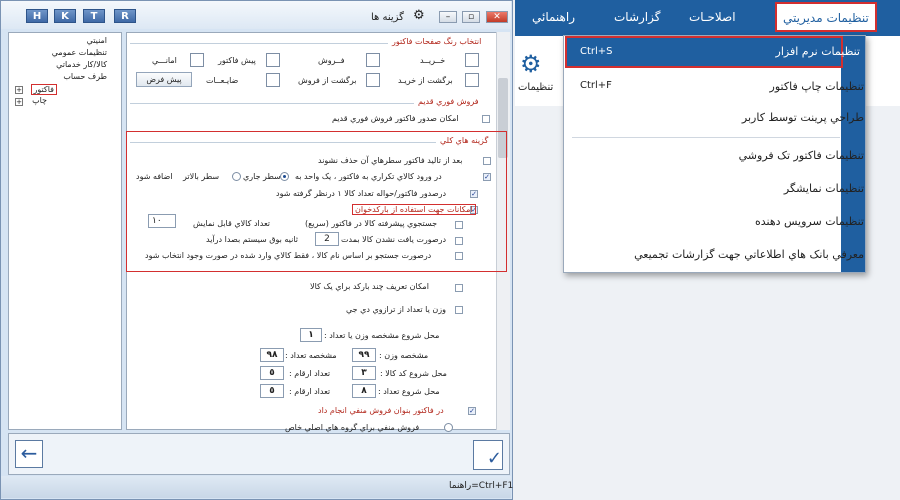 This screenshot has width=900, height=500. I want to click on tree-item-general: تنظيمات عمومي, so click(79, 52).